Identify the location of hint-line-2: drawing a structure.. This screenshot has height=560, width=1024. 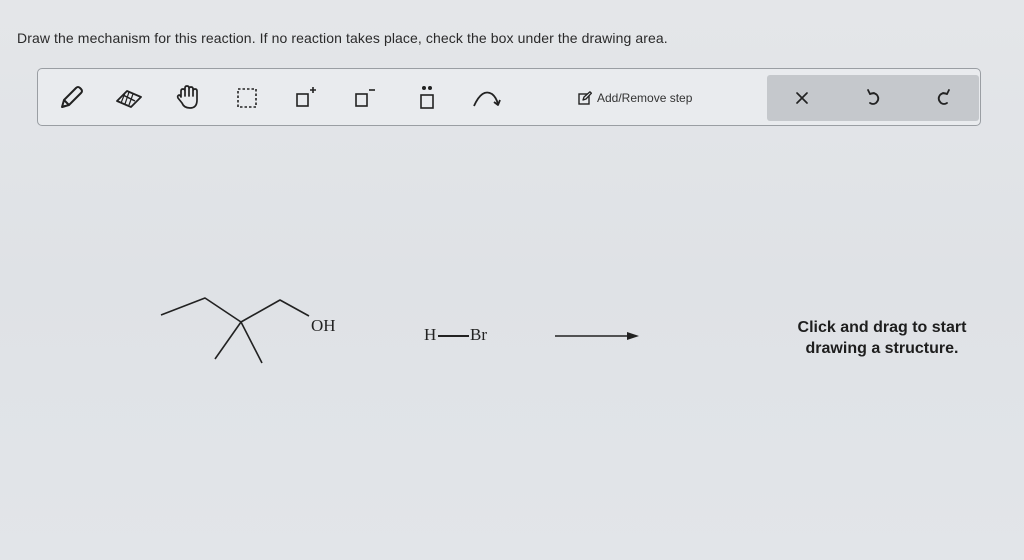
(882, 348).